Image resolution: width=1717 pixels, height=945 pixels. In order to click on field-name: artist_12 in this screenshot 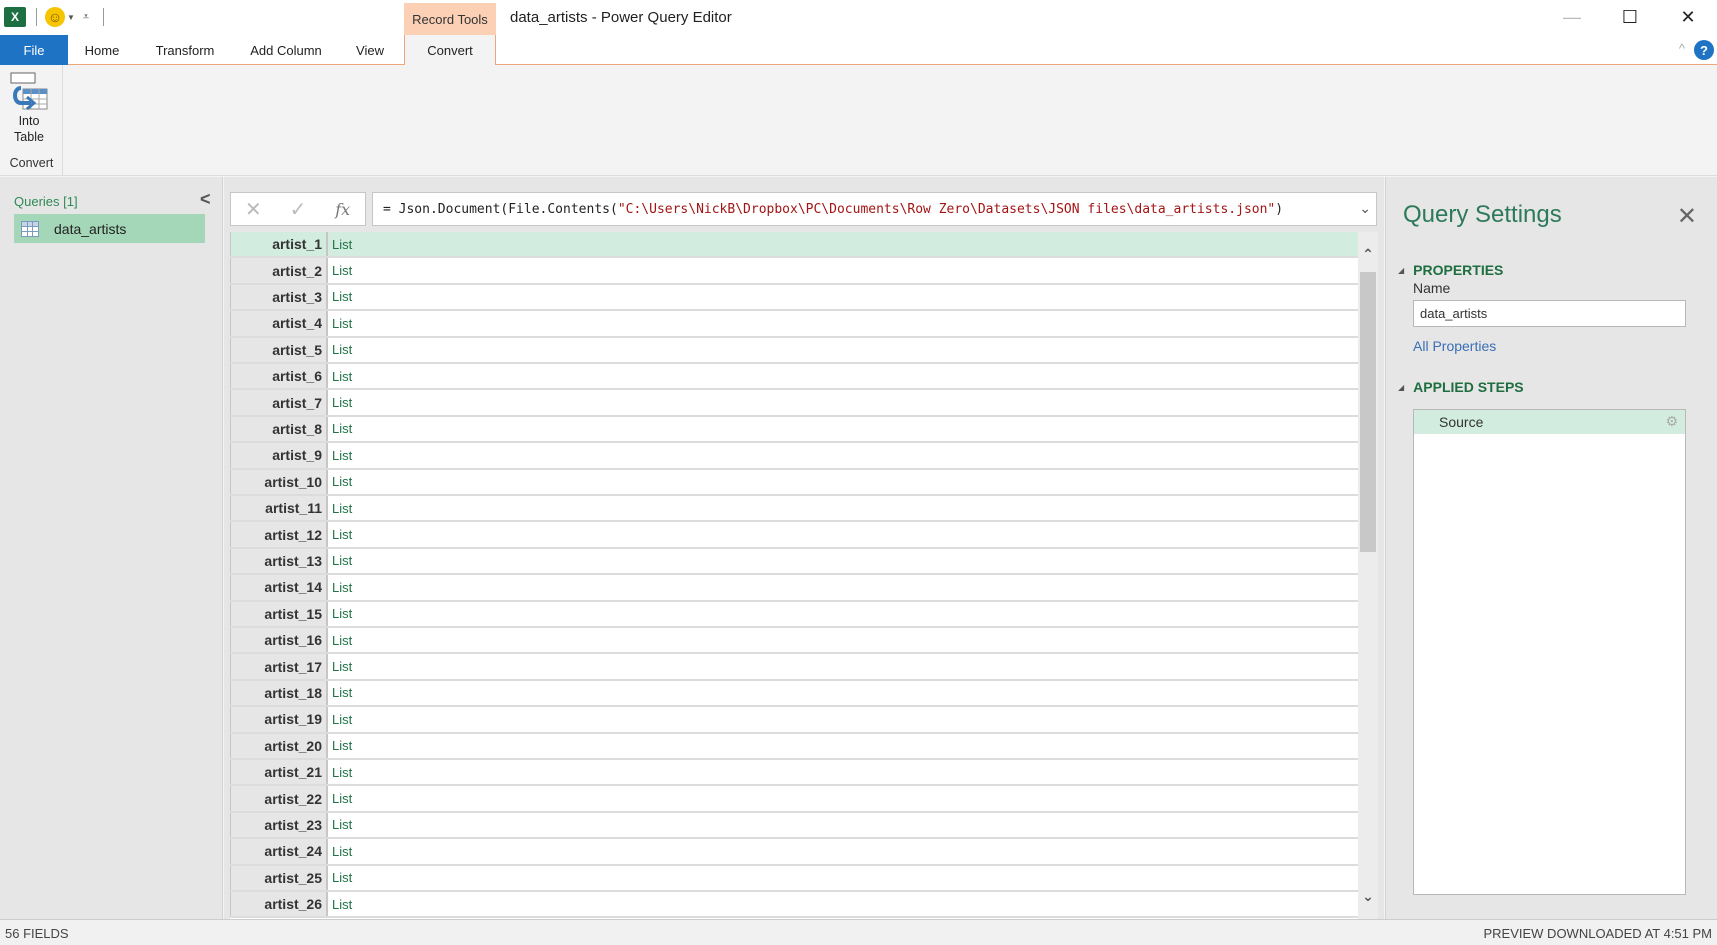, I will do `click(279, 534)`.